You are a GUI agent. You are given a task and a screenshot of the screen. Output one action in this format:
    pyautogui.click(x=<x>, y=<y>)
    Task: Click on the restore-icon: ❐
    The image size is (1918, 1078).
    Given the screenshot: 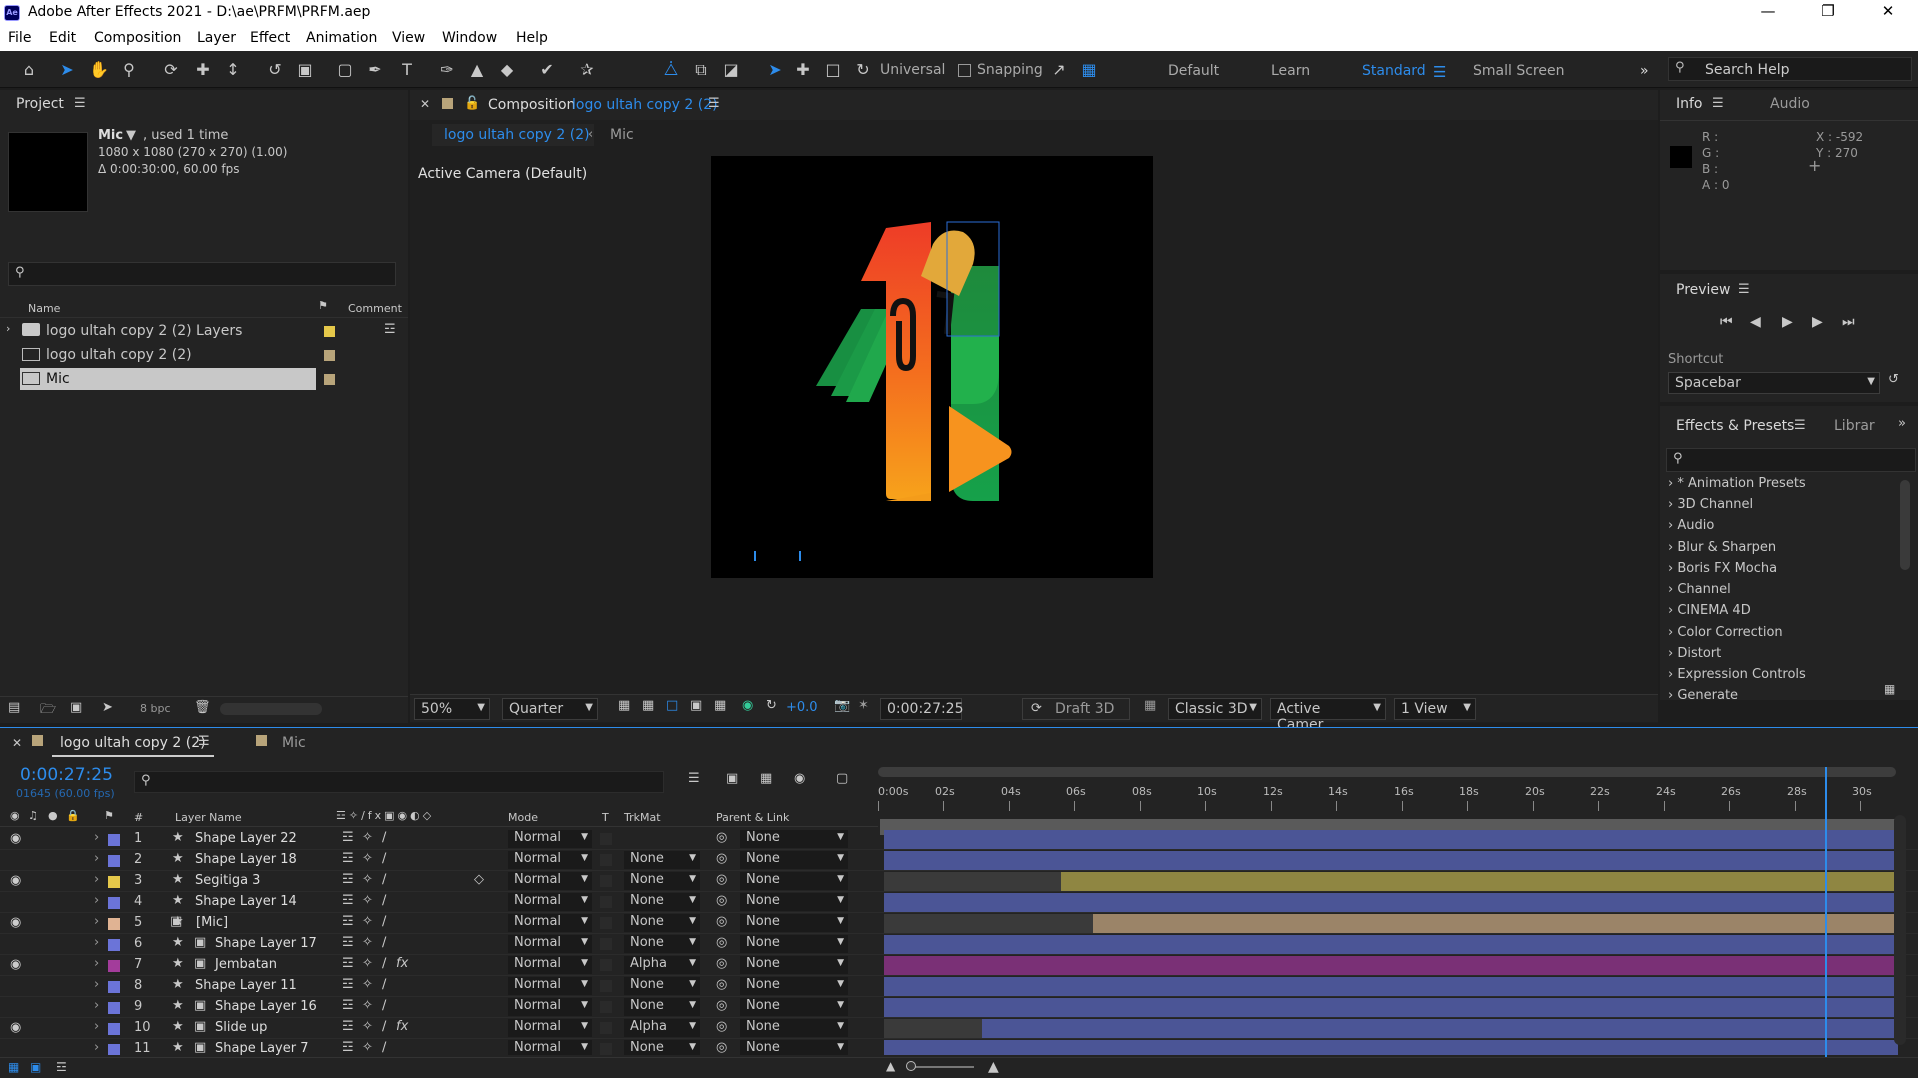 What is the action you would take?
    pyautogui.click(x=1828, y=13)
    